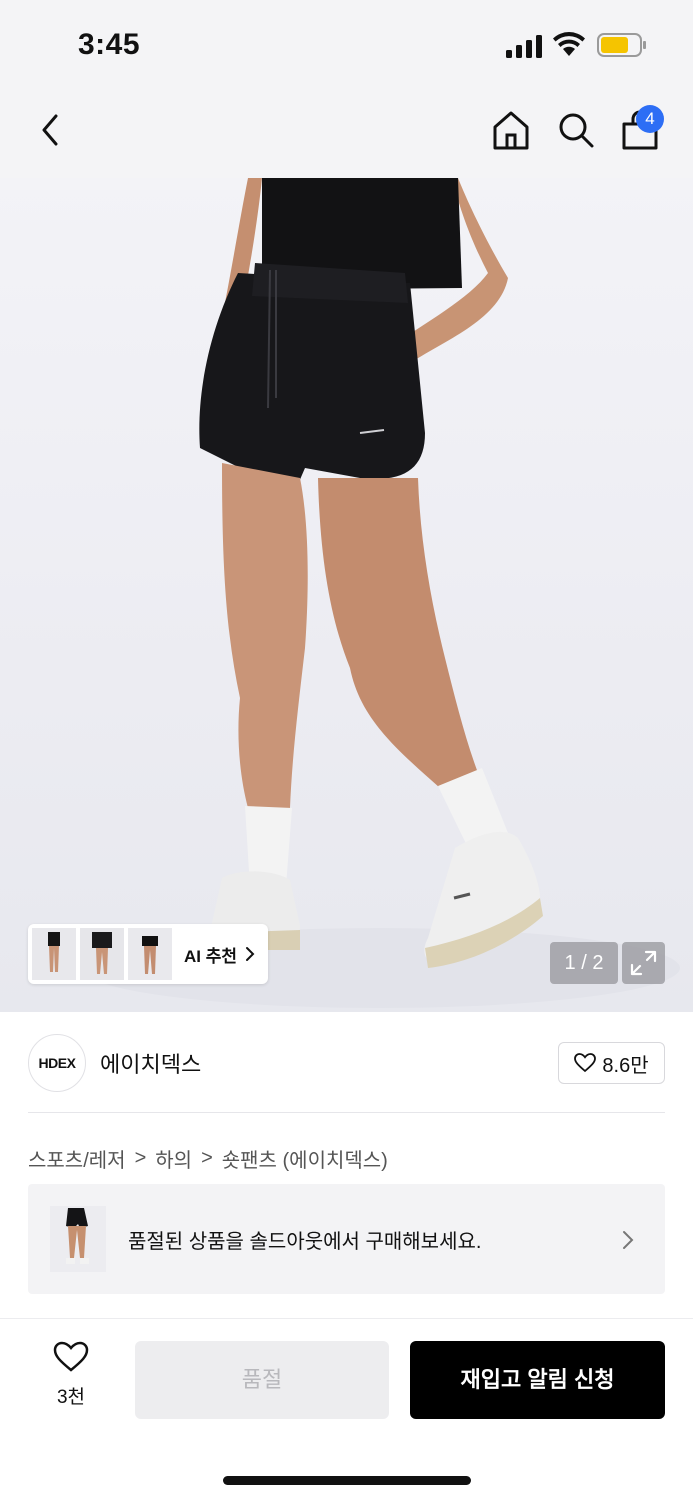 This screenshot has width=693, height=1500. Describe the element at coordinates (346, 134) in the screenshot. I see `nav-bar: 4` at that location.